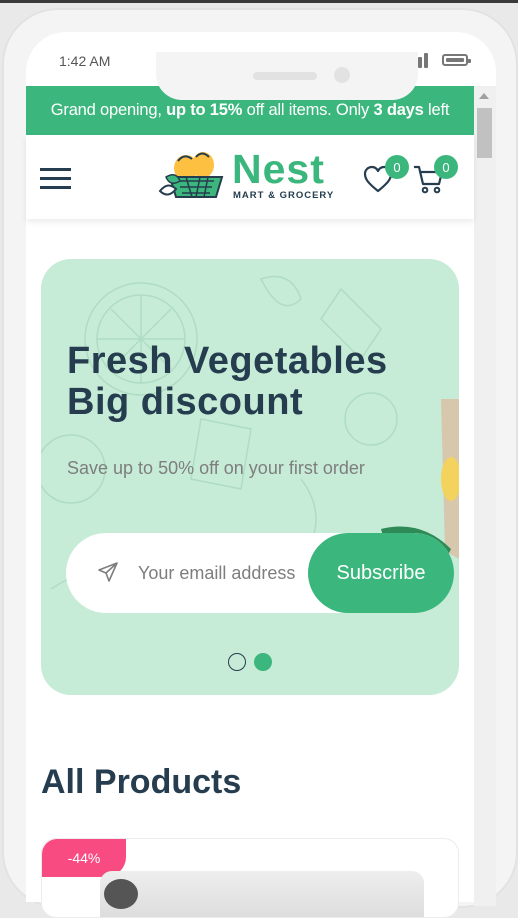 Image resolution: width=518 pixels, height=918 pixels. What do you see at coordinates (278, 169) in the screenshot?
I see `logo-wordmark: Nest` at bounding box center [278, 169].